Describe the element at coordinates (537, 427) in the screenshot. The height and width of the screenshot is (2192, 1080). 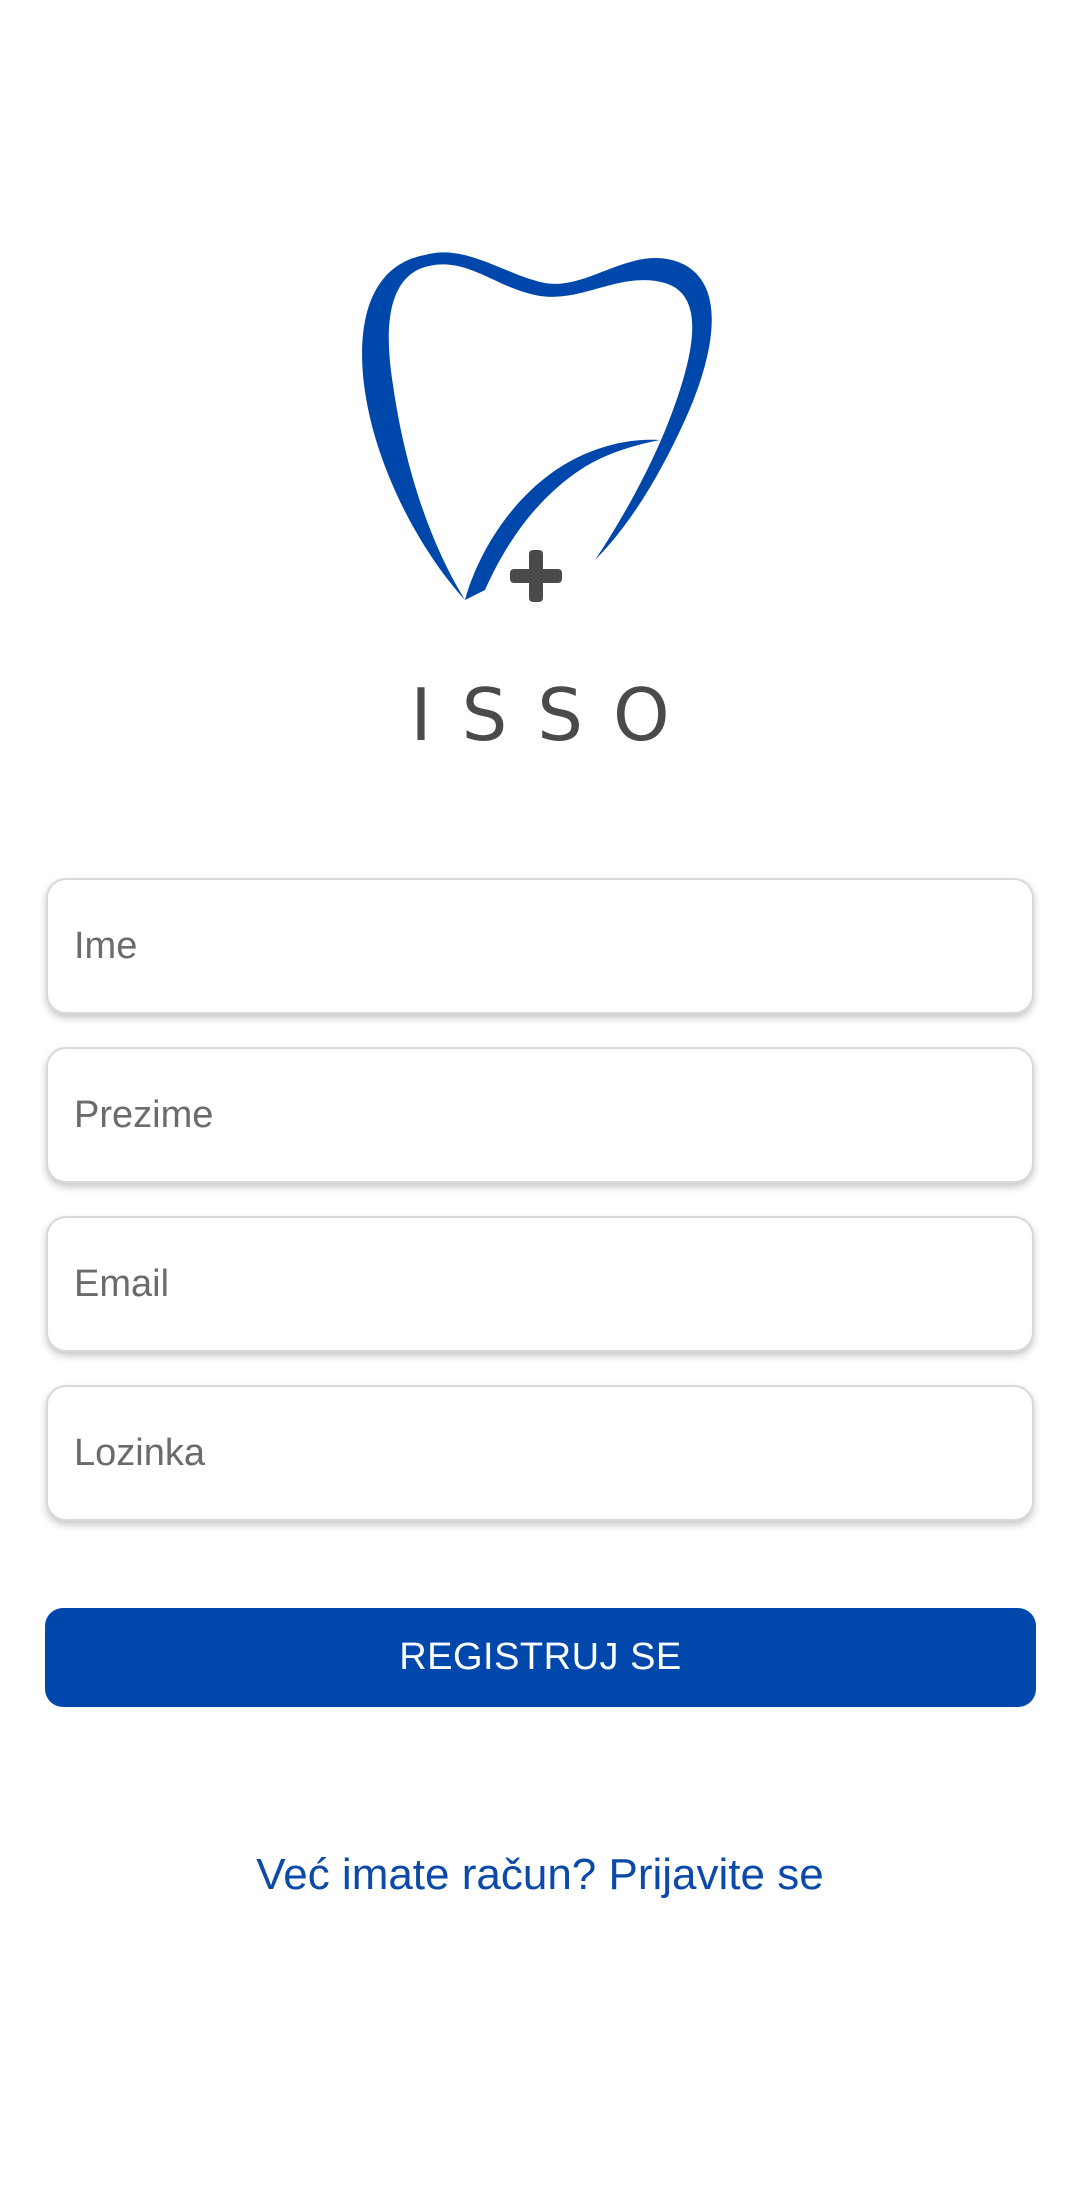
I see `tooth-with-plus-icon` at that location.